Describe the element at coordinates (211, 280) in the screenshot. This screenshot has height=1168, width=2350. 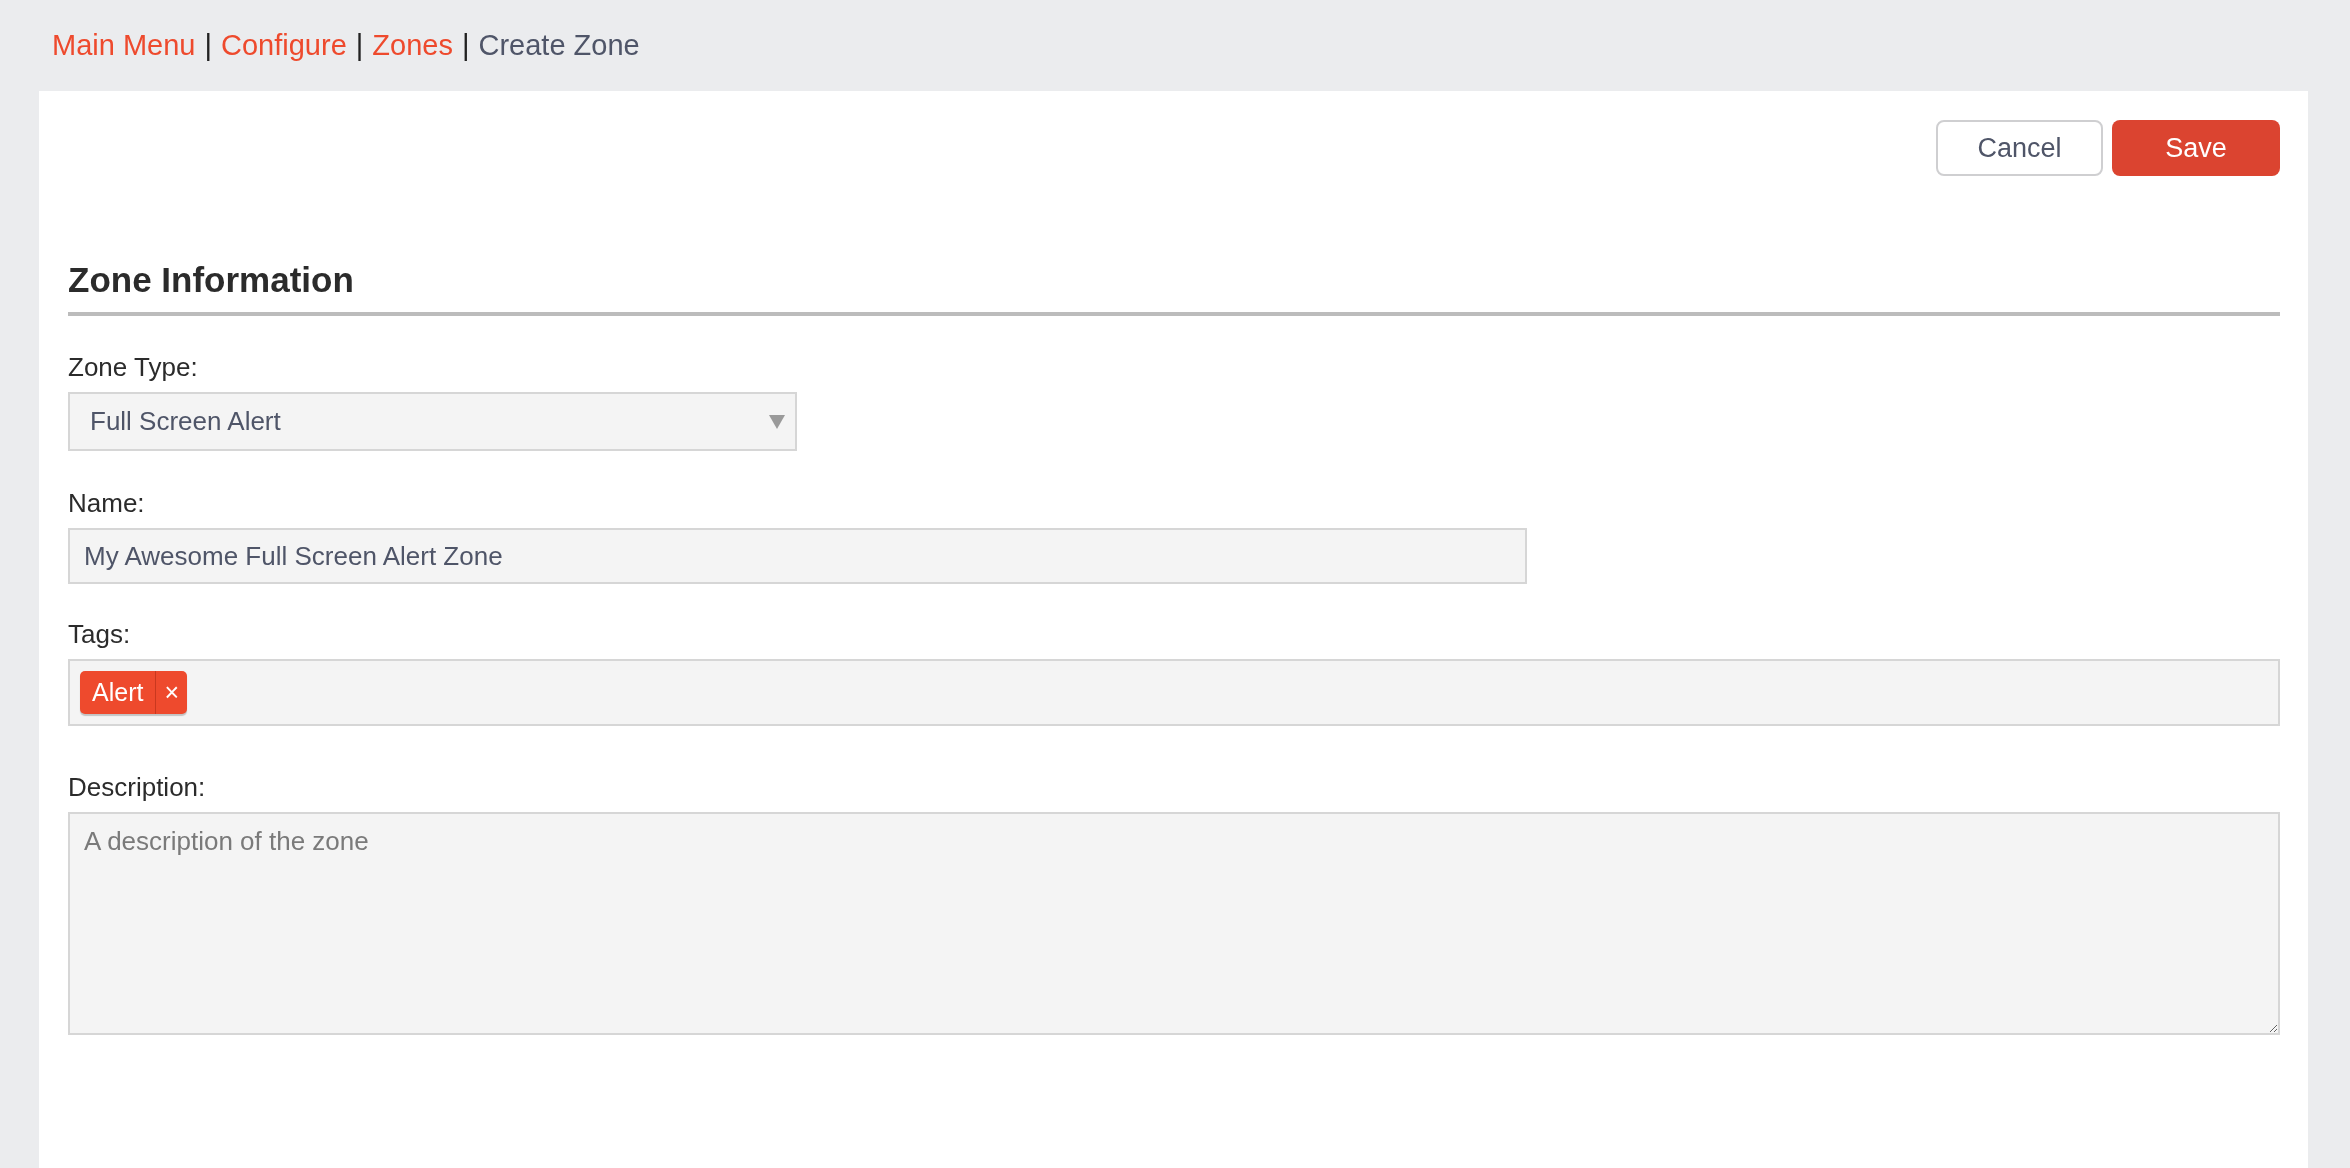
I see `section-heading: Zone Information` at that location.